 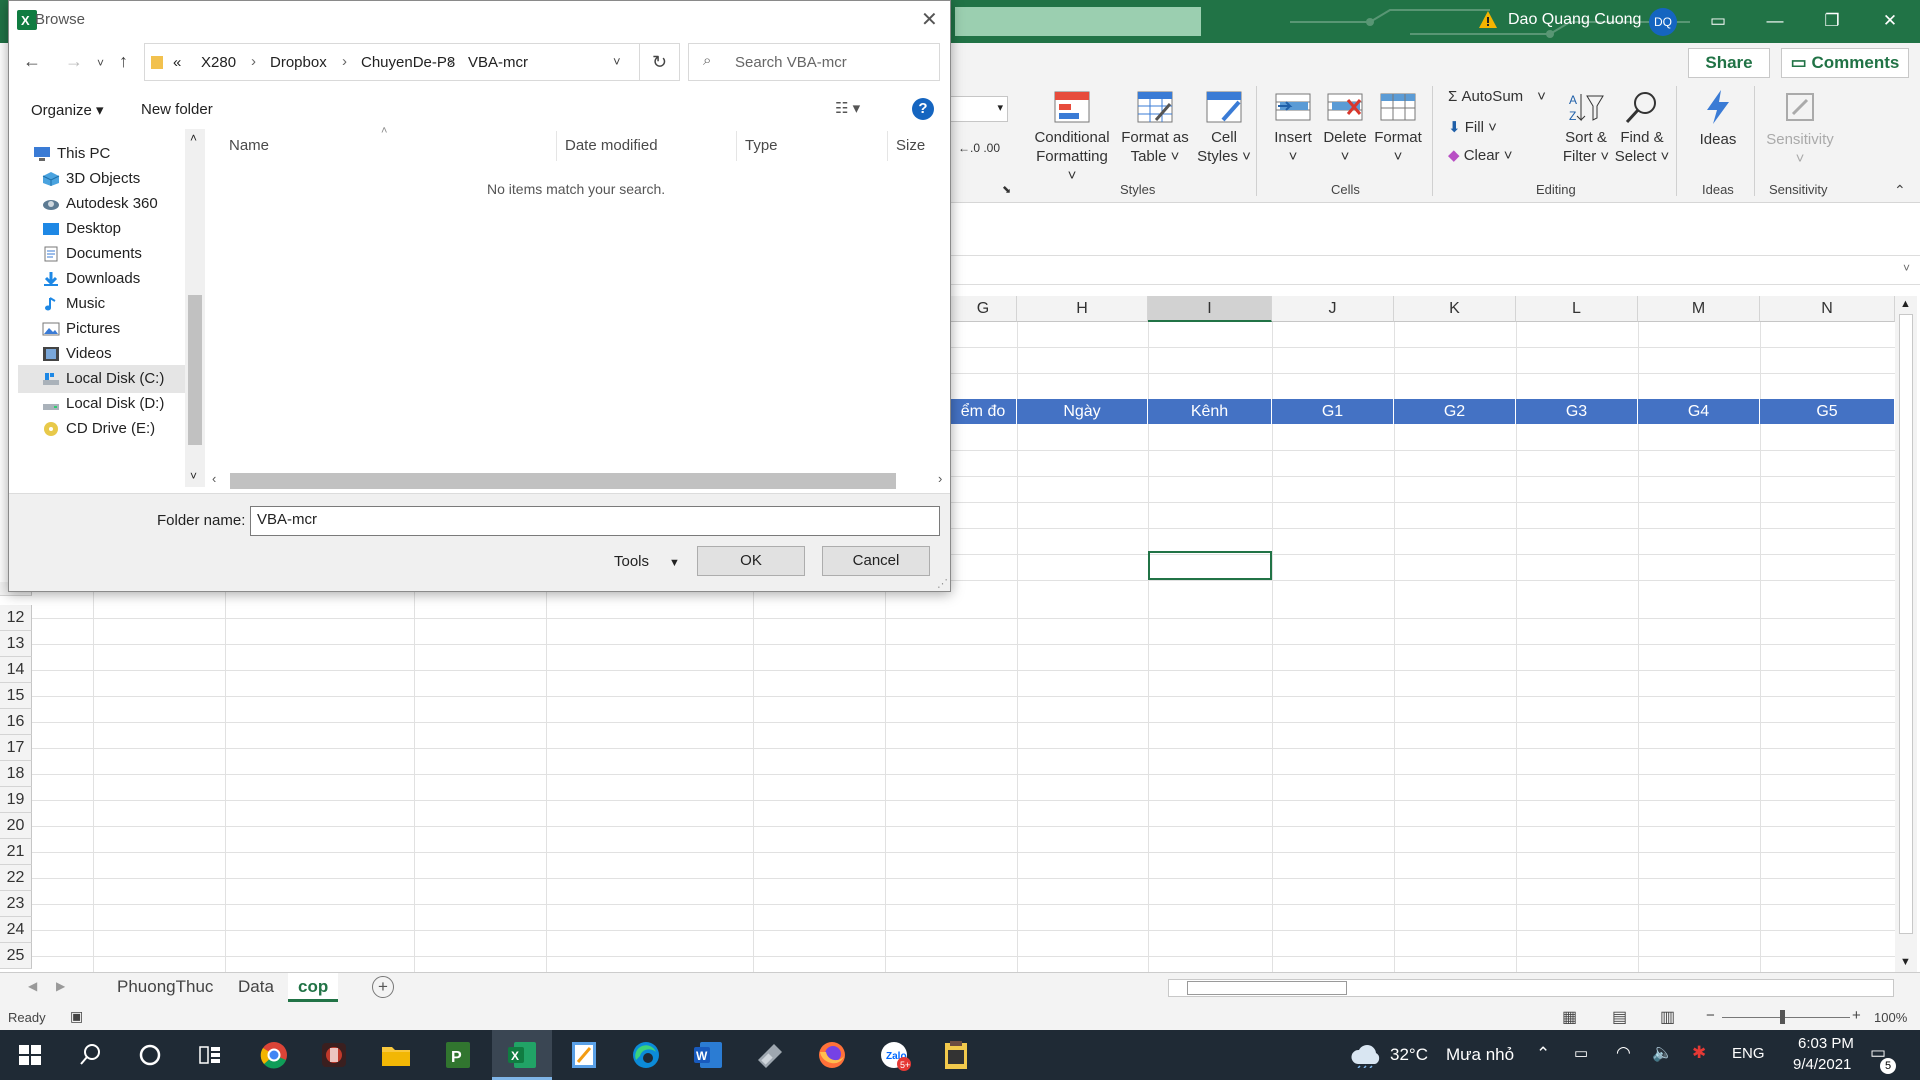 What do you see at coordinates (177, 109) in the screenshot?
I see `new-folder-button: New folder` at bounding box center [177, 109].